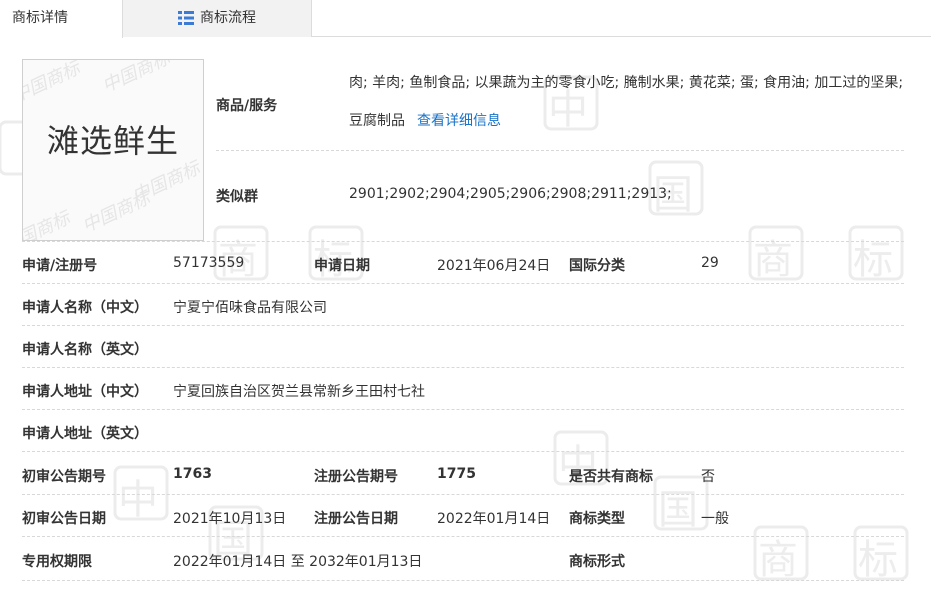  I want to click on reg-pub-date-value: 2022年01月14日, so click(494, 519).